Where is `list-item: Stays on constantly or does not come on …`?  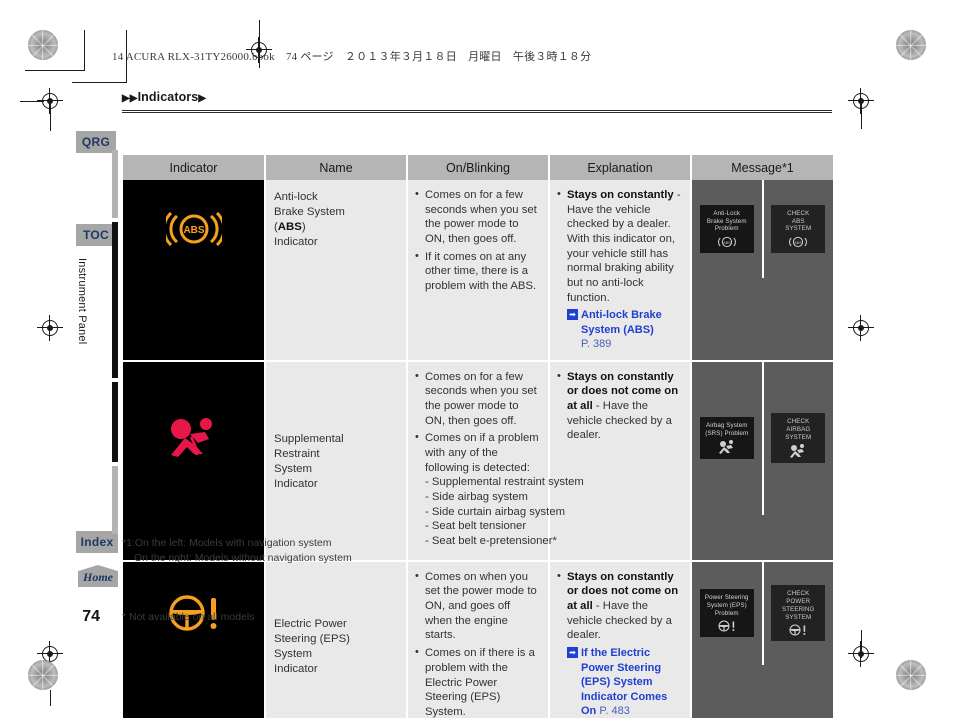 list-item: Stays on constantly or does not come on … is located at coordinates (619, 406).